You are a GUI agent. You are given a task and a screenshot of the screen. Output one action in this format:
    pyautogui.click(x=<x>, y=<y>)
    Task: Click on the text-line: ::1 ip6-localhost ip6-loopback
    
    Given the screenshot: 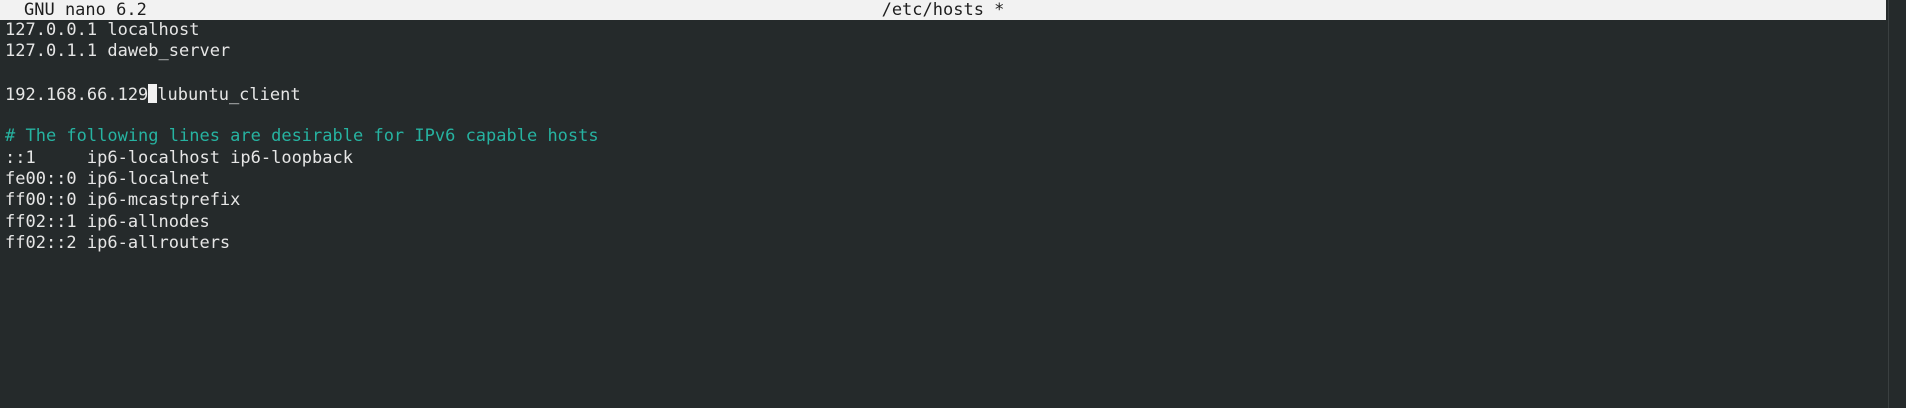 What is the action you would take?
    pyautogui.click(x=945, y=158)
    